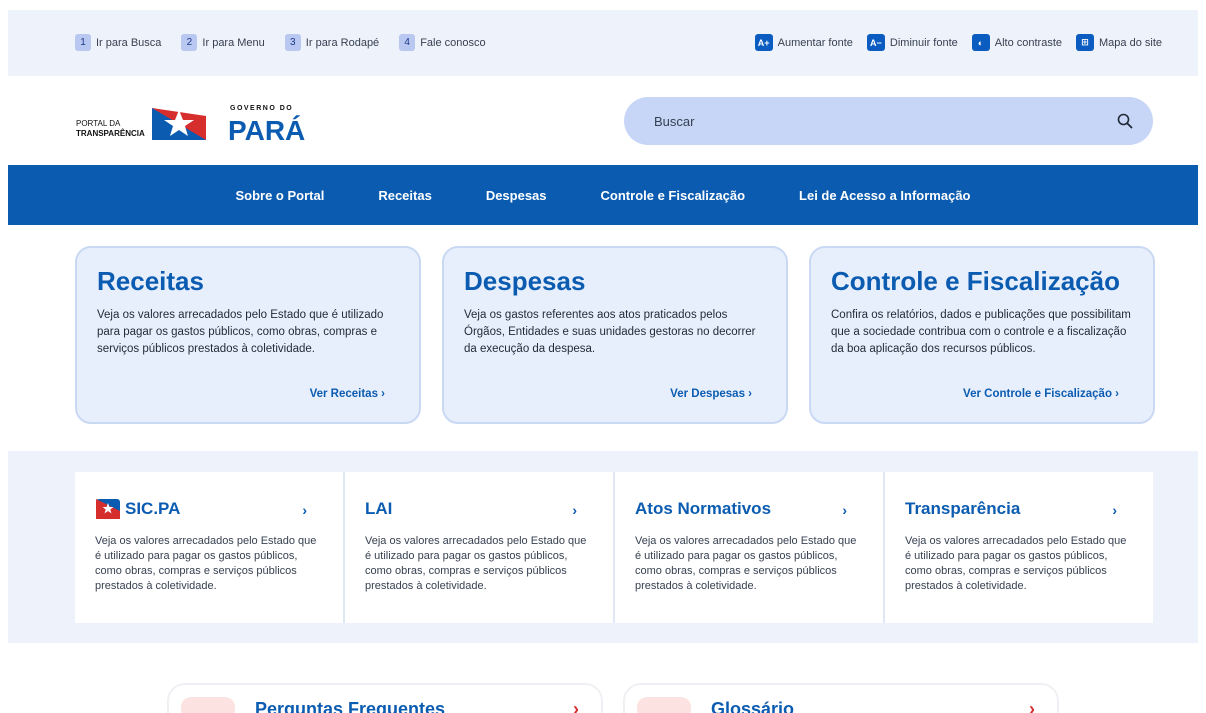  I want to click on decrease-font-button: A− Diminuir fonte, so click(912, 42).